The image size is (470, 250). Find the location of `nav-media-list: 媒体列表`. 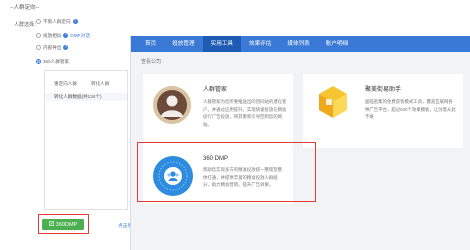

nav-media-list: 媒体列表 is located at coordinates (298, 44).